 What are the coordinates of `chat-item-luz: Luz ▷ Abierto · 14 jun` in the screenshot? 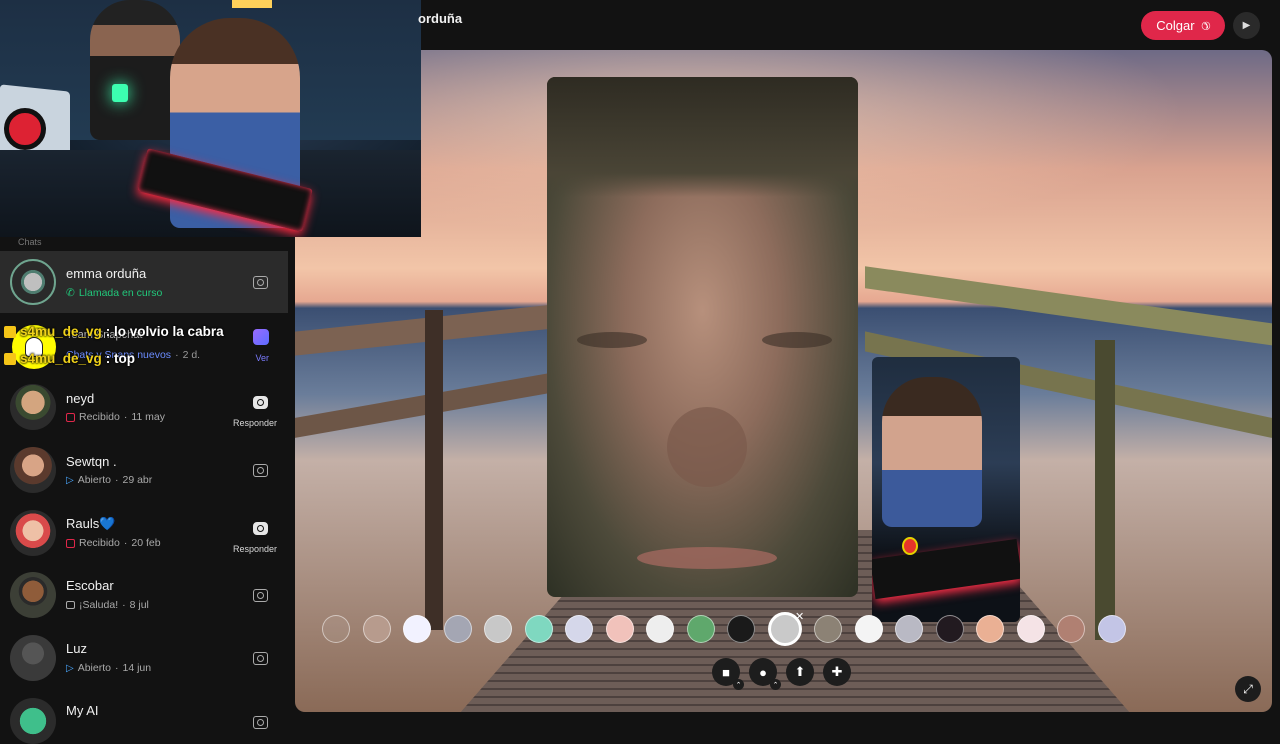 It's located at (144, 658).